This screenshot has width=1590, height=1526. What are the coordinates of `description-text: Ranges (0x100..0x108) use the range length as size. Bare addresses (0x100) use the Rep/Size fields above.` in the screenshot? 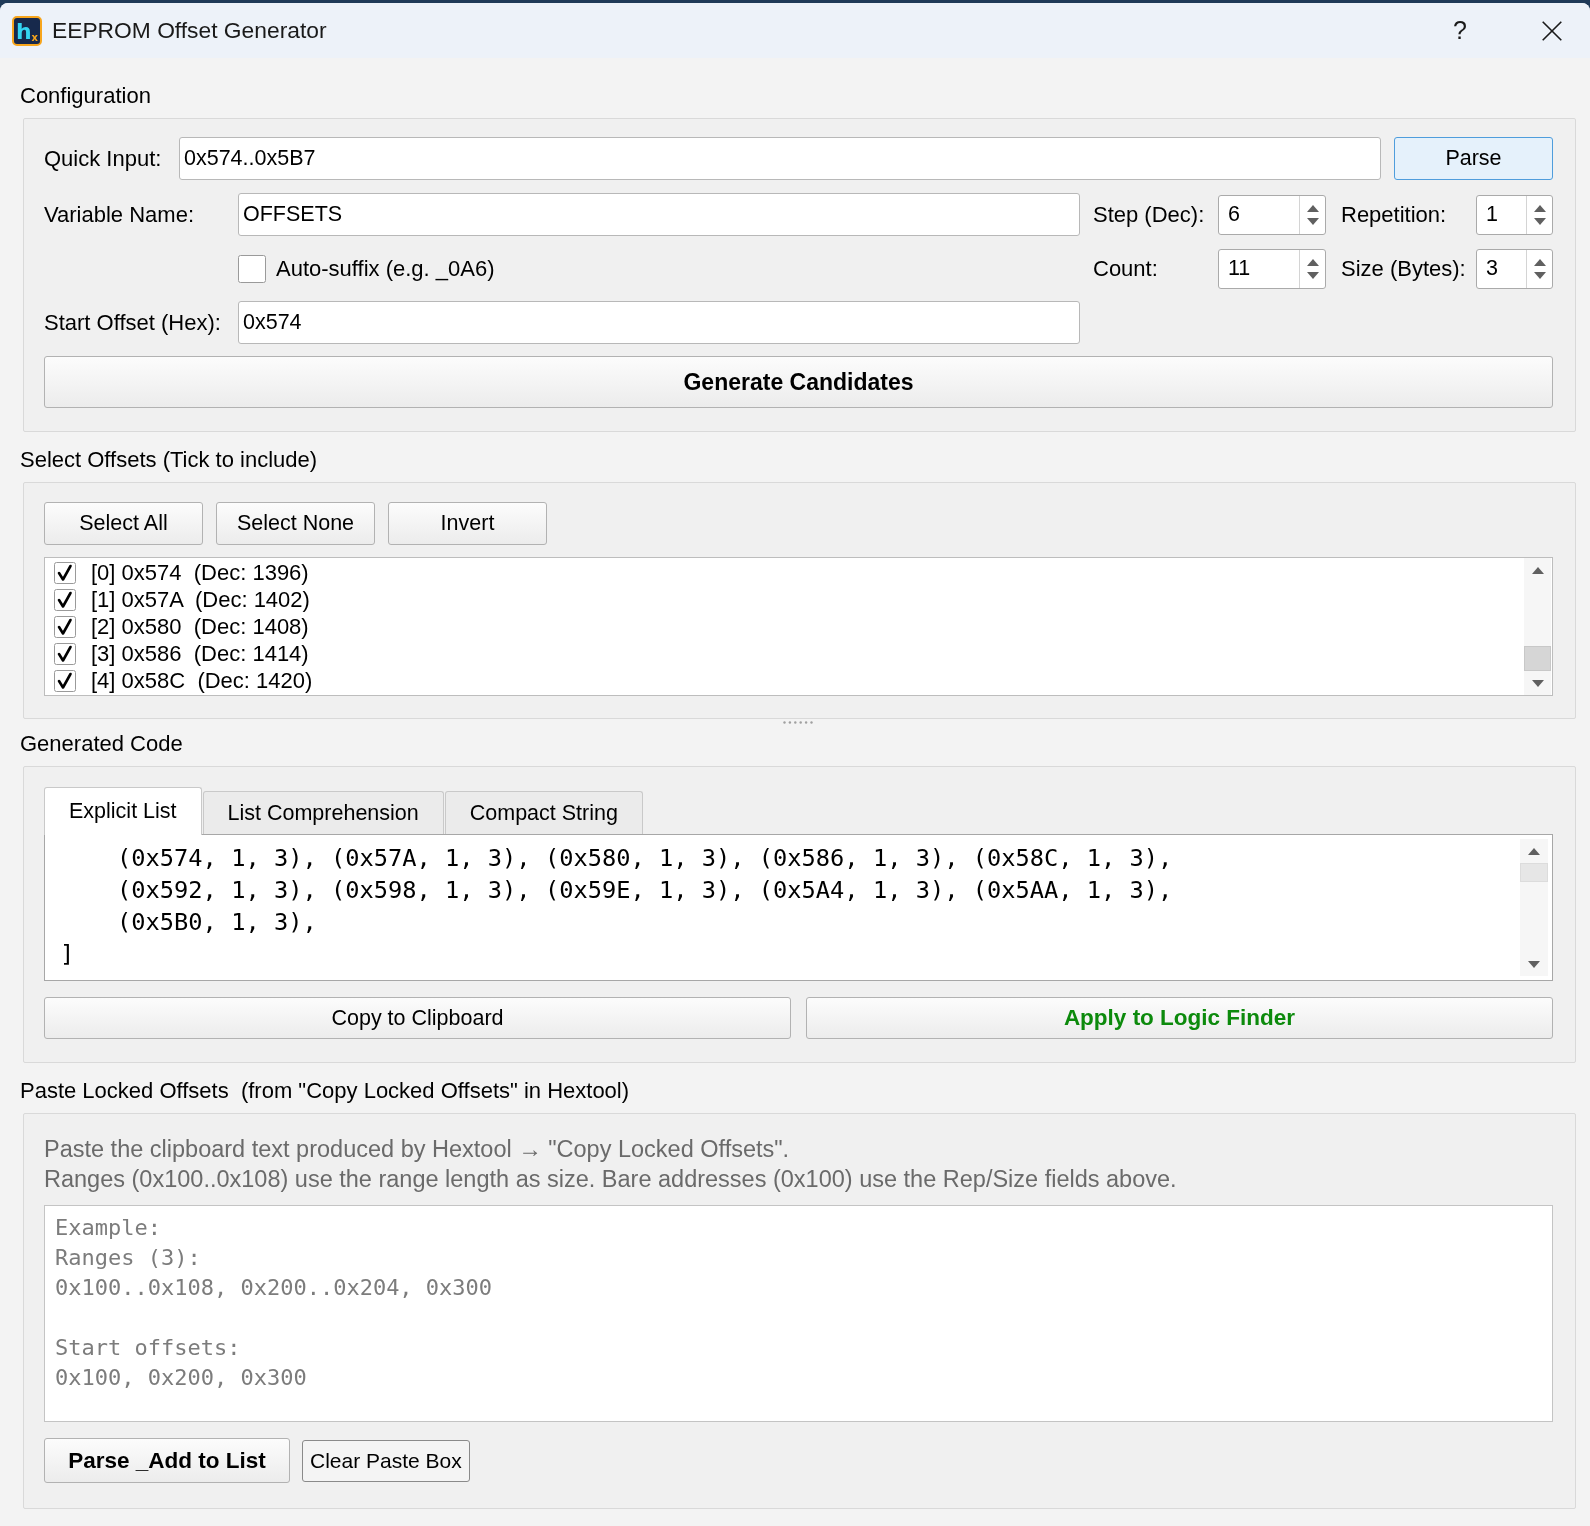 It's located at (611, 1179).